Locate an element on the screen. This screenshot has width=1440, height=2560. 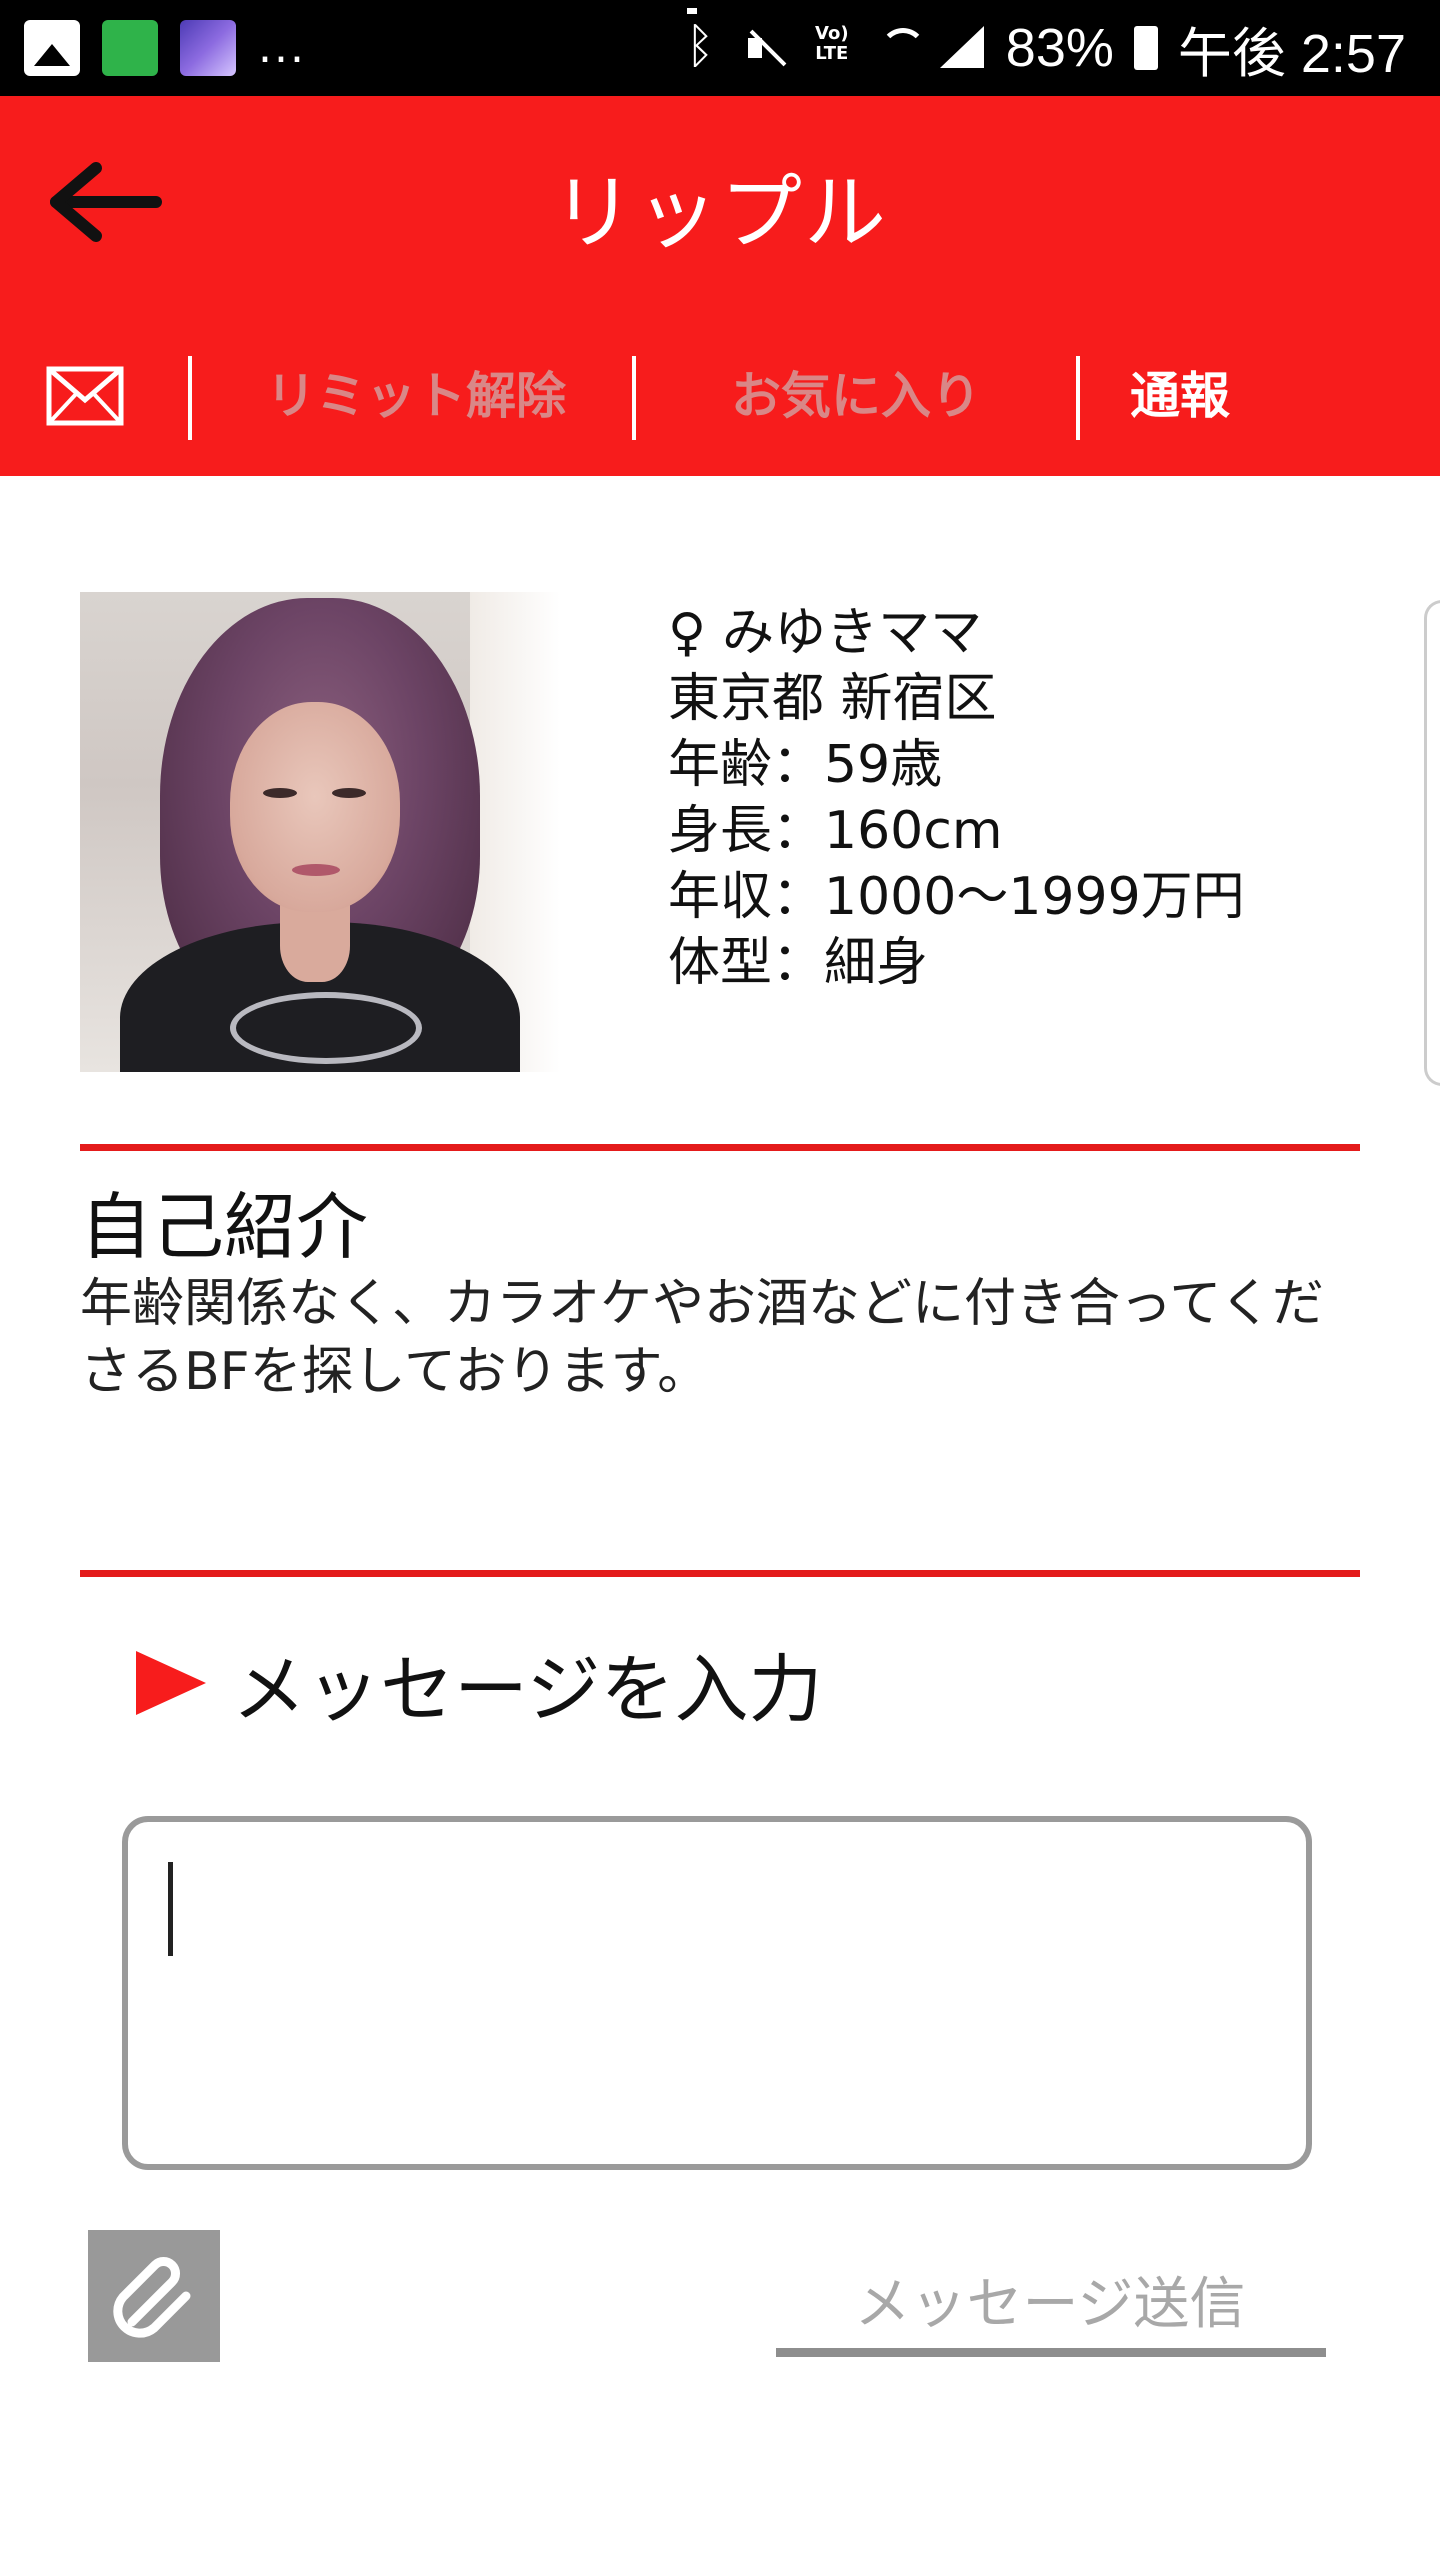
triangle-right-icon is located at coordinates (171, 1683).